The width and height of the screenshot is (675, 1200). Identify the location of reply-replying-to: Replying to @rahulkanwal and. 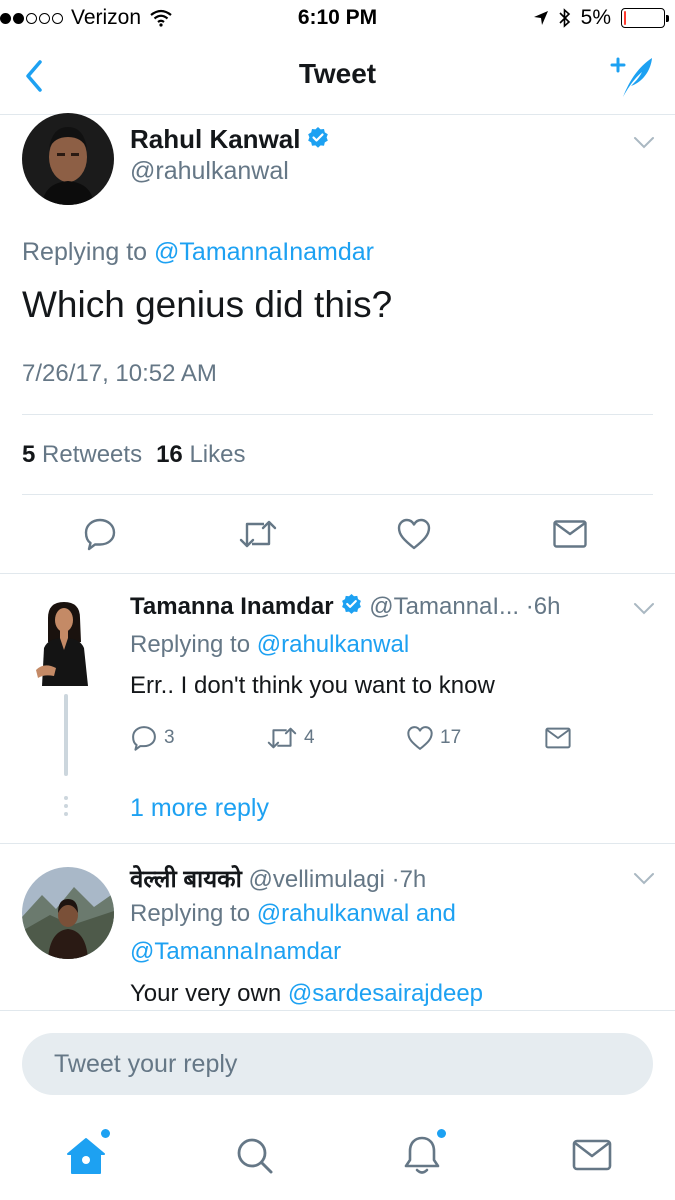
(293, 914).